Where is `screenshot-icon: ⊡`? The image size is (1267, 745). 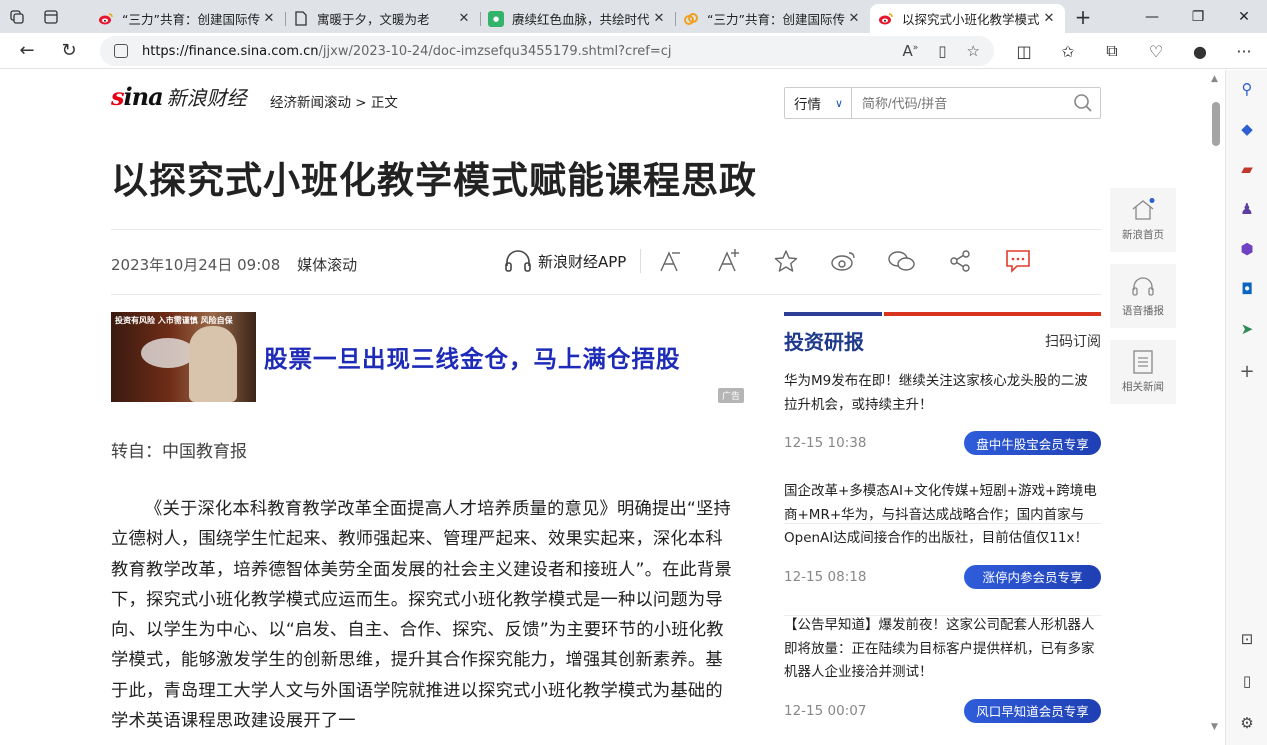 screenshot-icon: ⊡ is located at coordinates (1247, 639).